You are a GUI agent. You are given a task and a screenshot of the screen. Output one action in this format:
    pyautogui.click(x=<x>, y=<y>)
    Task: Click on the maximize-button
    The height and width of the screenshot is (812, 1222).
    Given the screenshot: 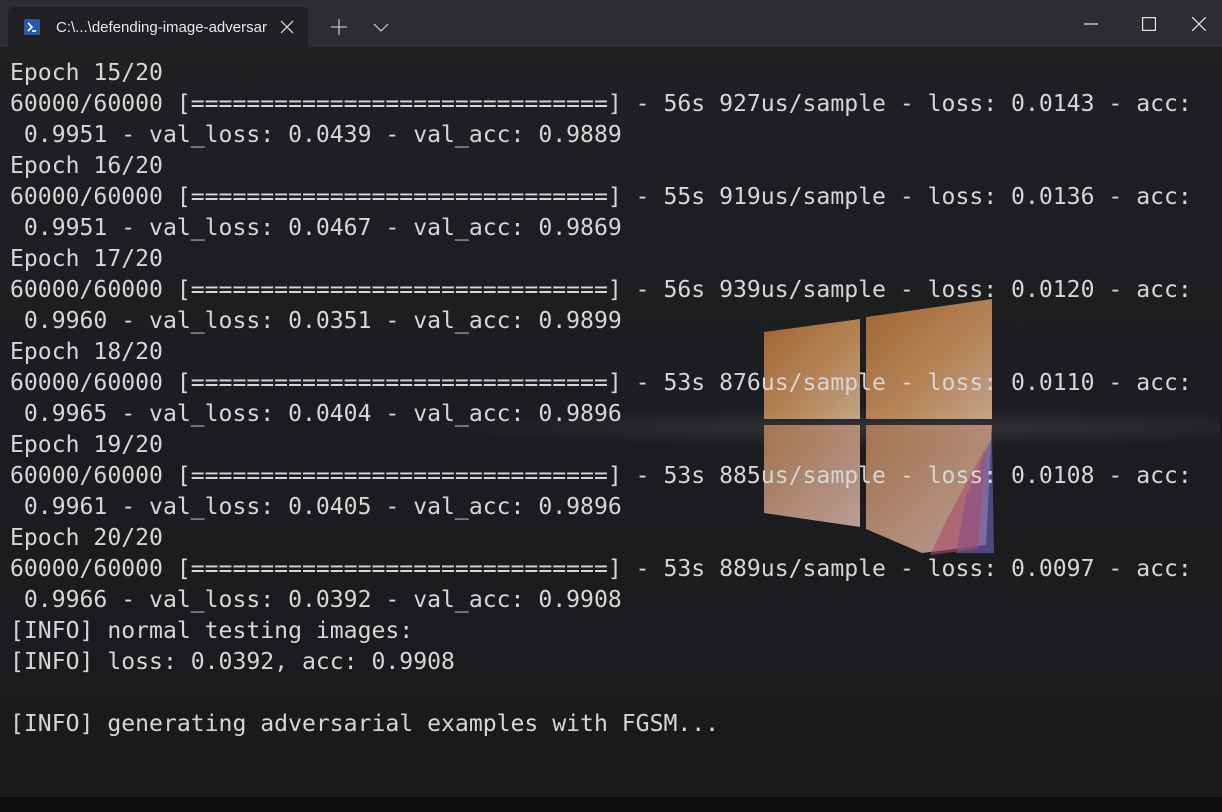 What is the action you would take?
    pyautogui.click(x=1149, y=23)
    